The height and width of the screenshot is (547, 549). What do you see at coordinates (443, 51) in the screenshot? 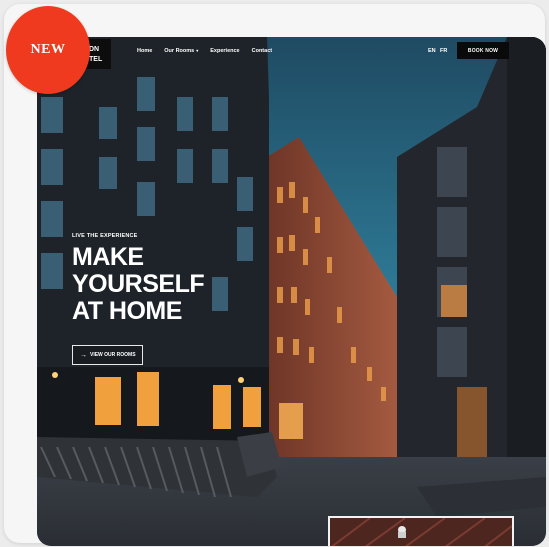
I see `language-fr: FR` at bounding box center [443, 51].